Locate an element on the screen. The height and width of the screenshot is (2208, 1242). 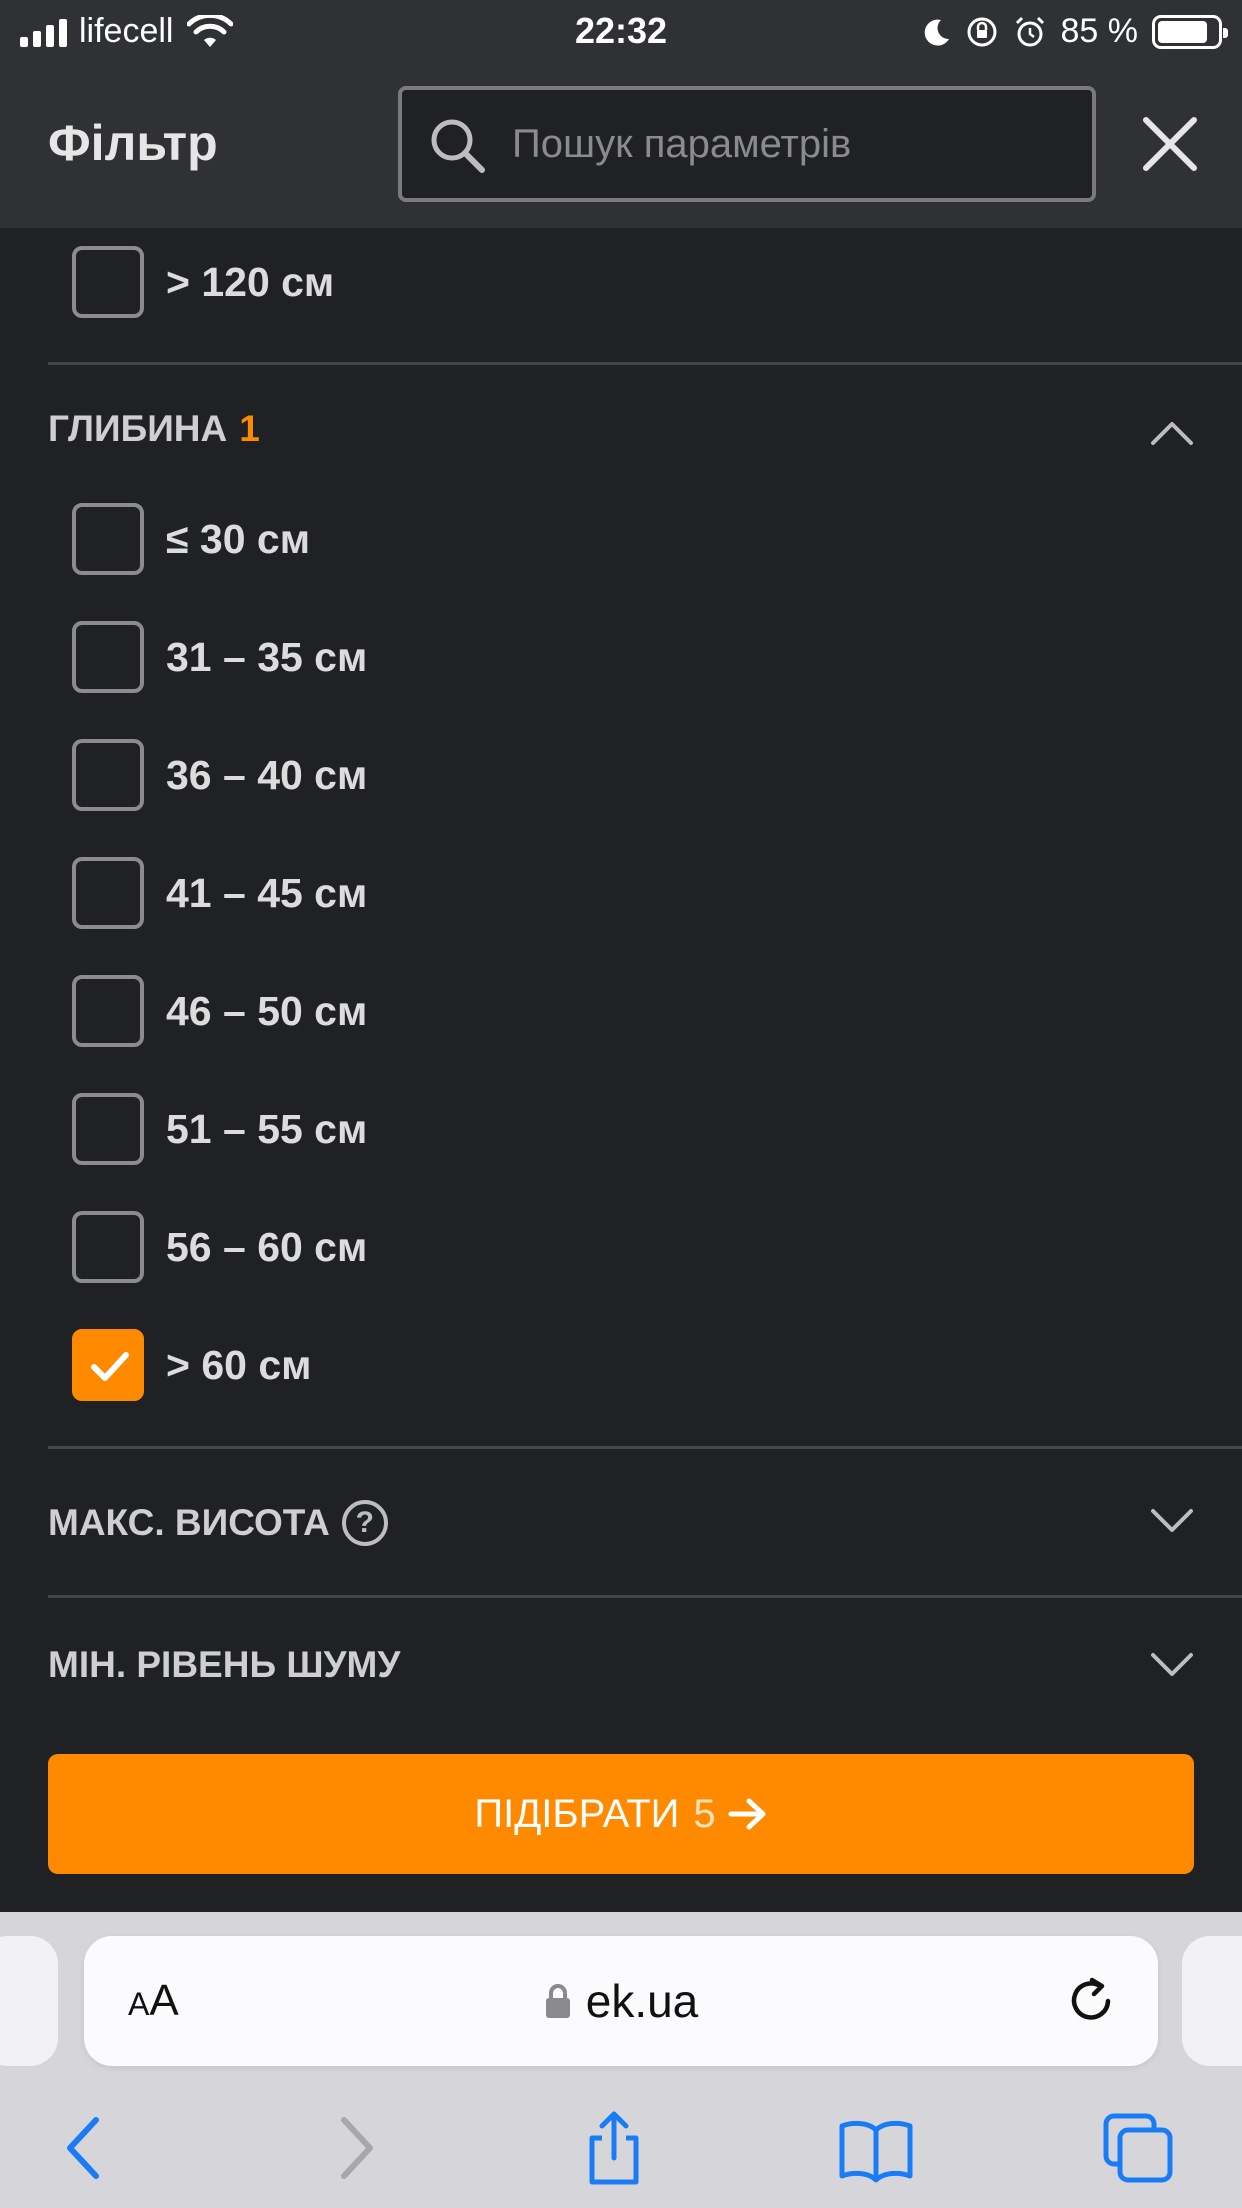
lock-icon is located at coordinates (557, 2001).